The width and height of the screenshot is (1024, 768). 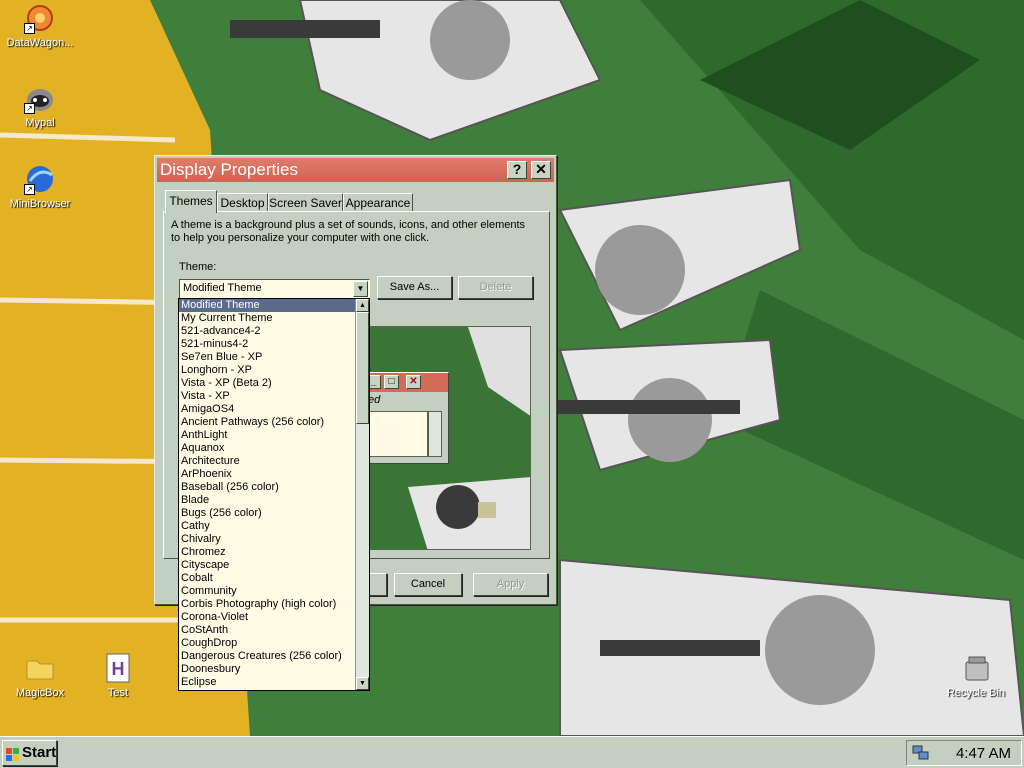 I want to click on help-icon: ?, so click(x=517, y=169).